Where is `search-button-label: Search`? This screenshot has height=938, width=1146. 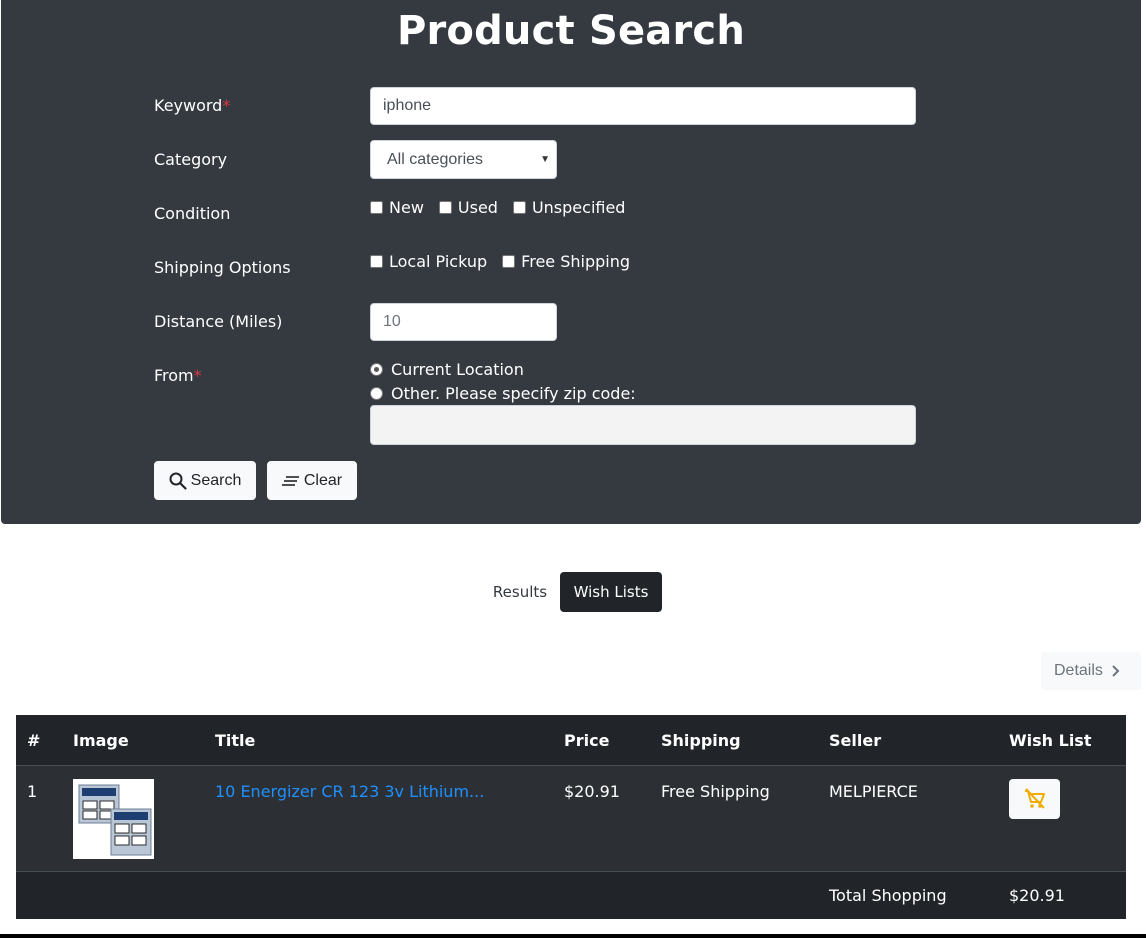 search-button-label: Search is located at coordinates (216, 480).